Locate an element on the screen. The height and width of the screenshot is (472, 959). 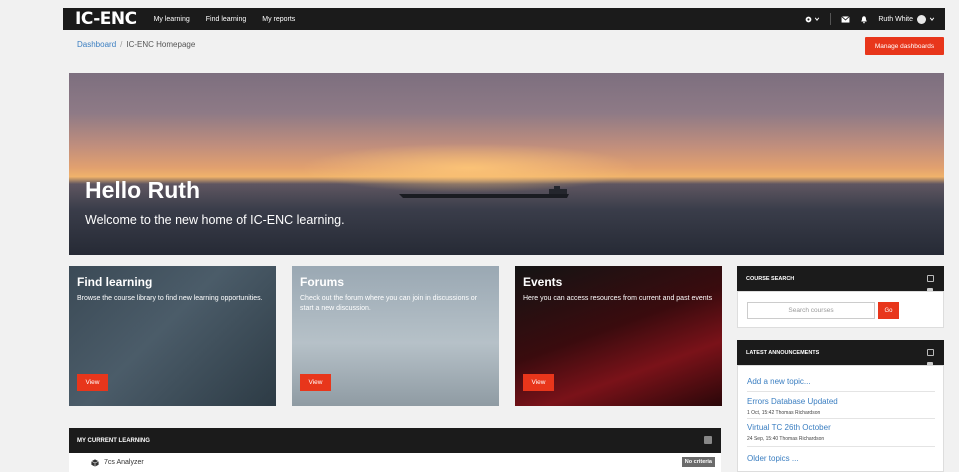
user-tools: Ruth White is located at coordinates (864, 19).